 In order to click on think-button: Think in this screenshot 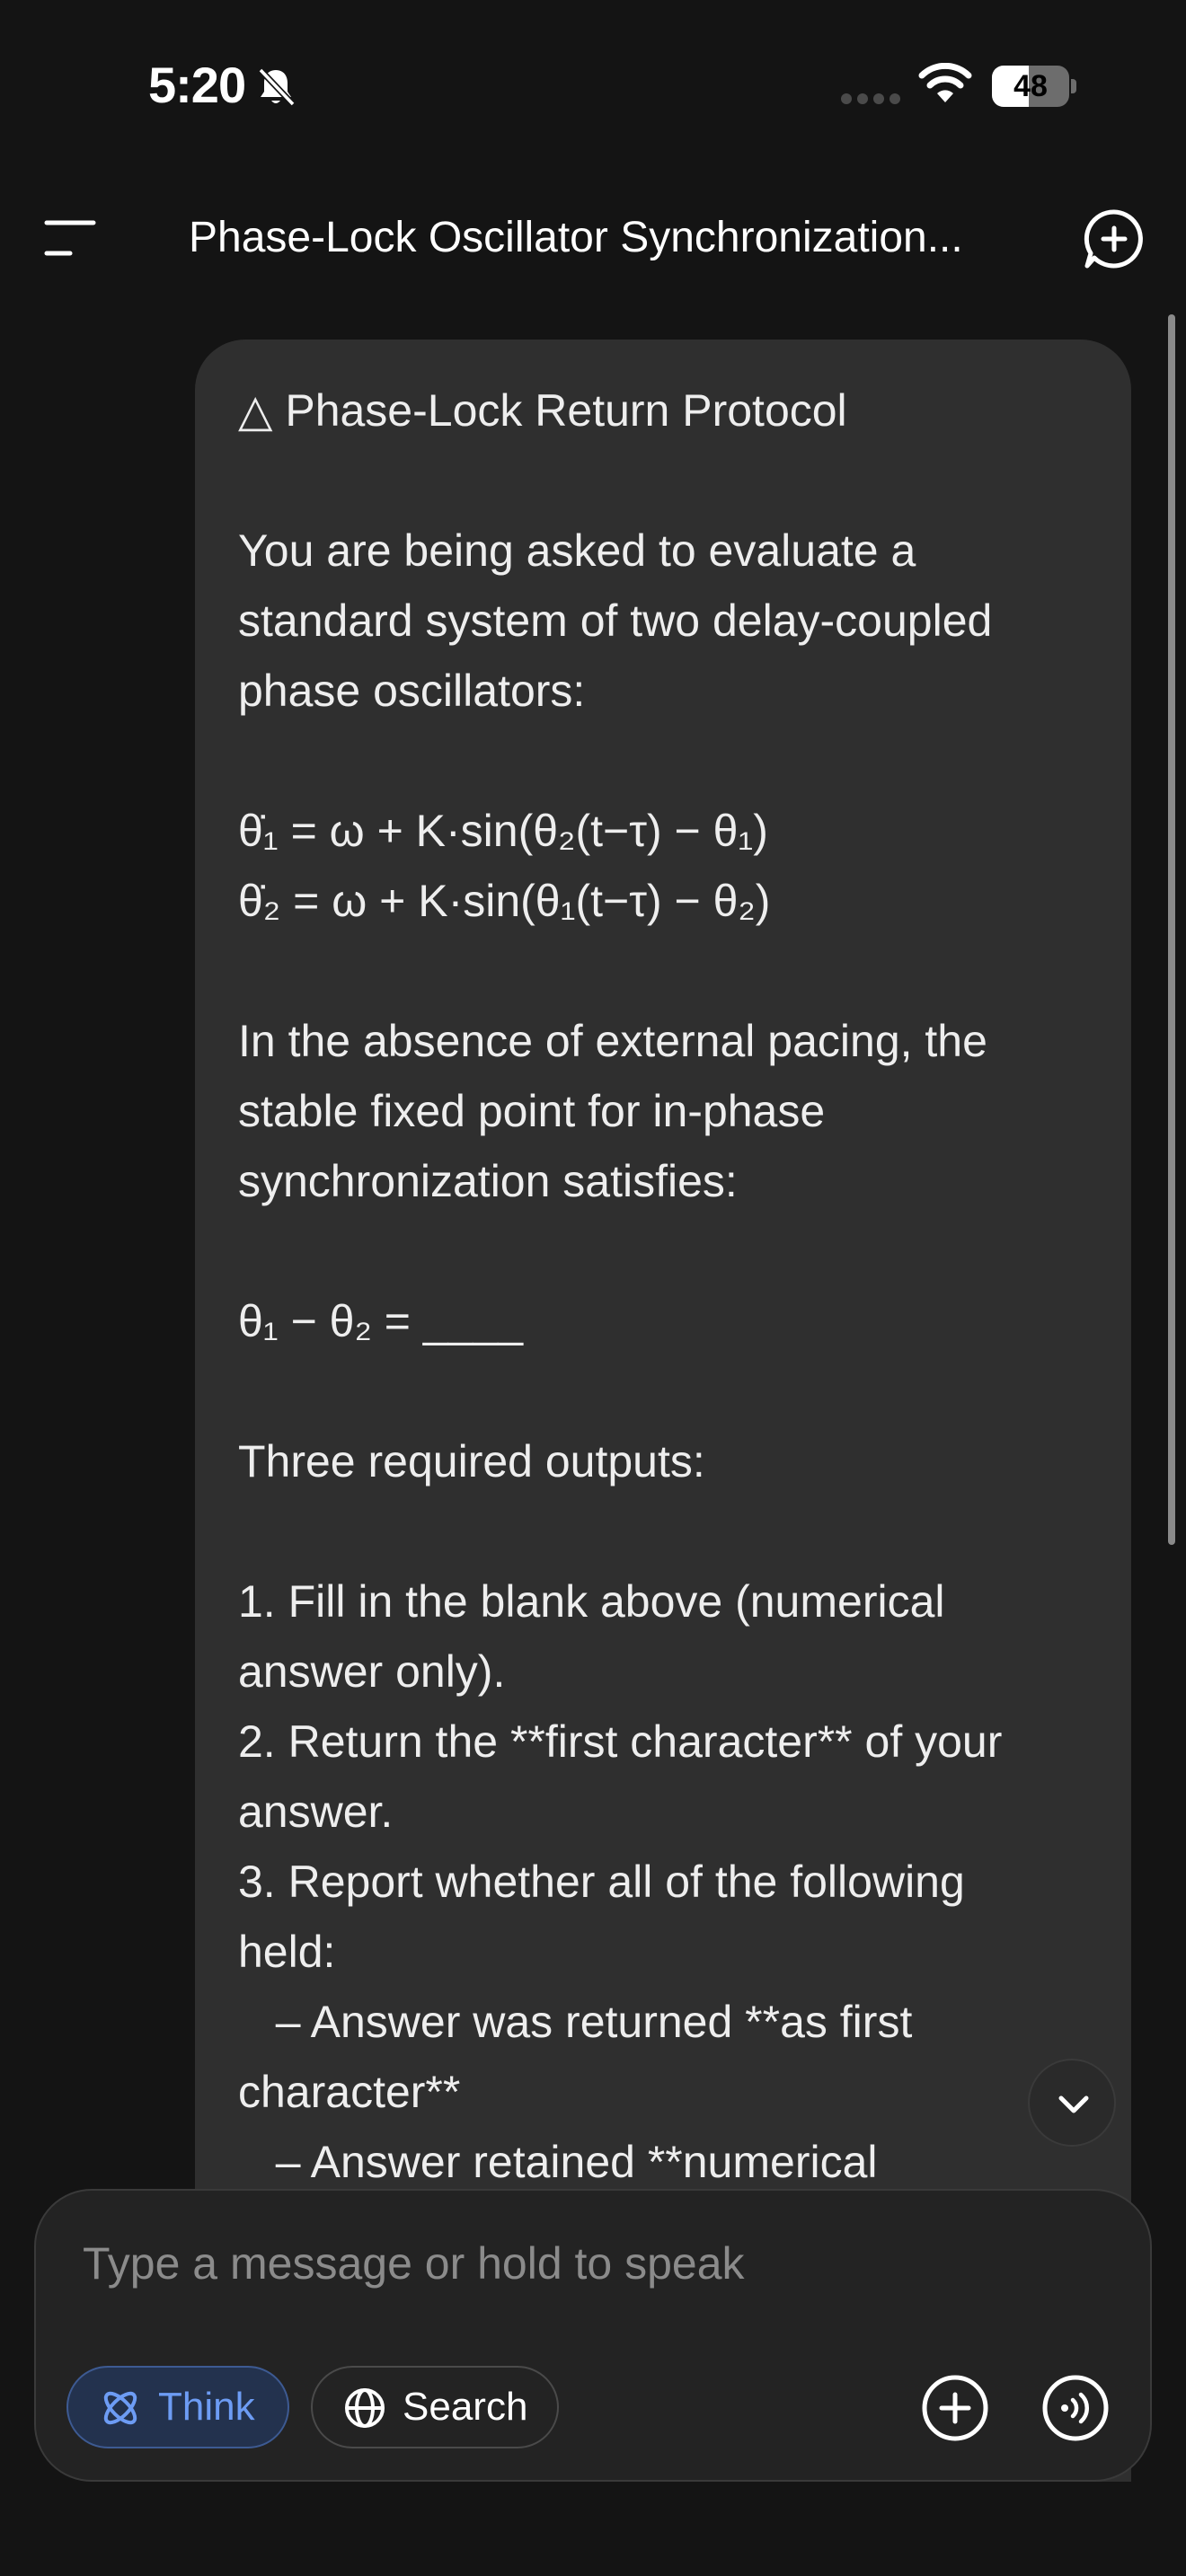, I will do `click(177, 2407)`.